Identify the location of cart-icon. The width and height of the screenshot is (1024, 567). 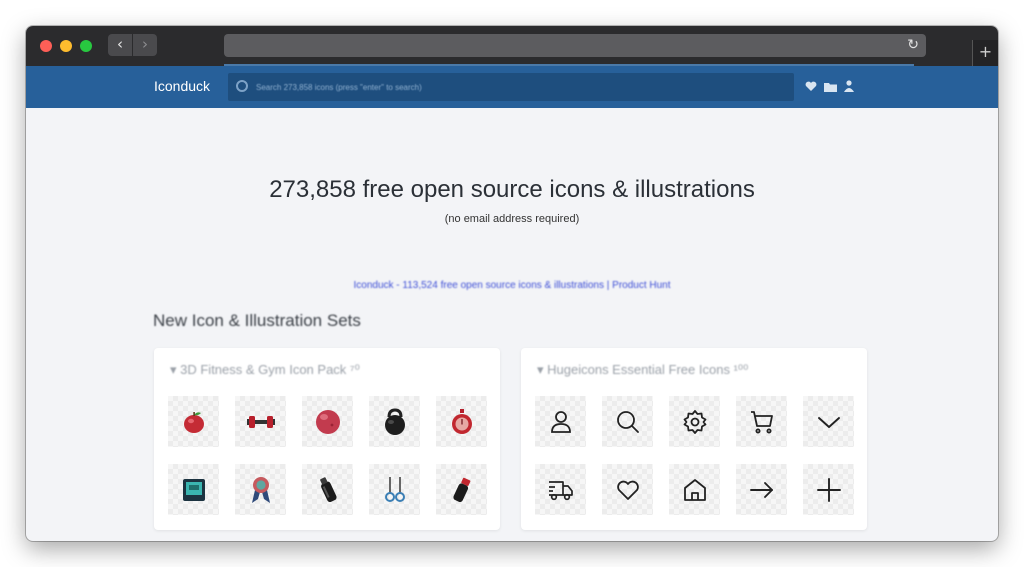
(761, 421).